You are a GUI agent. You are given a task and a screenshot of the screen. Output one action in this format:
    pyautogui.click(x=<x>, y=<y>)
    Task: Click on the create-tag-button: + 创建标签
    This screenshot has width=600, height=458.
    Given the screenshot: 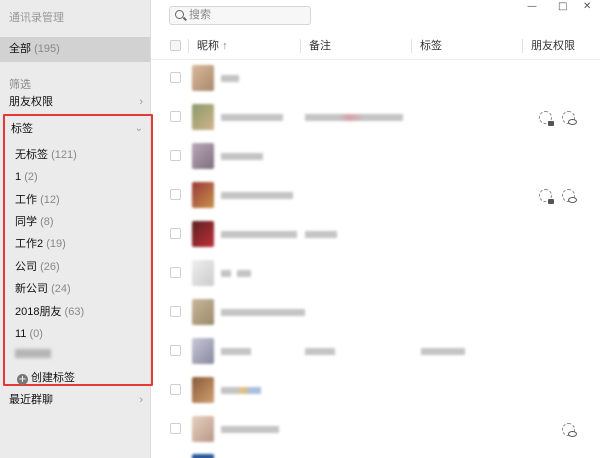 What is the action you would take?
    pyautogui.click(x=46, y=378)
    